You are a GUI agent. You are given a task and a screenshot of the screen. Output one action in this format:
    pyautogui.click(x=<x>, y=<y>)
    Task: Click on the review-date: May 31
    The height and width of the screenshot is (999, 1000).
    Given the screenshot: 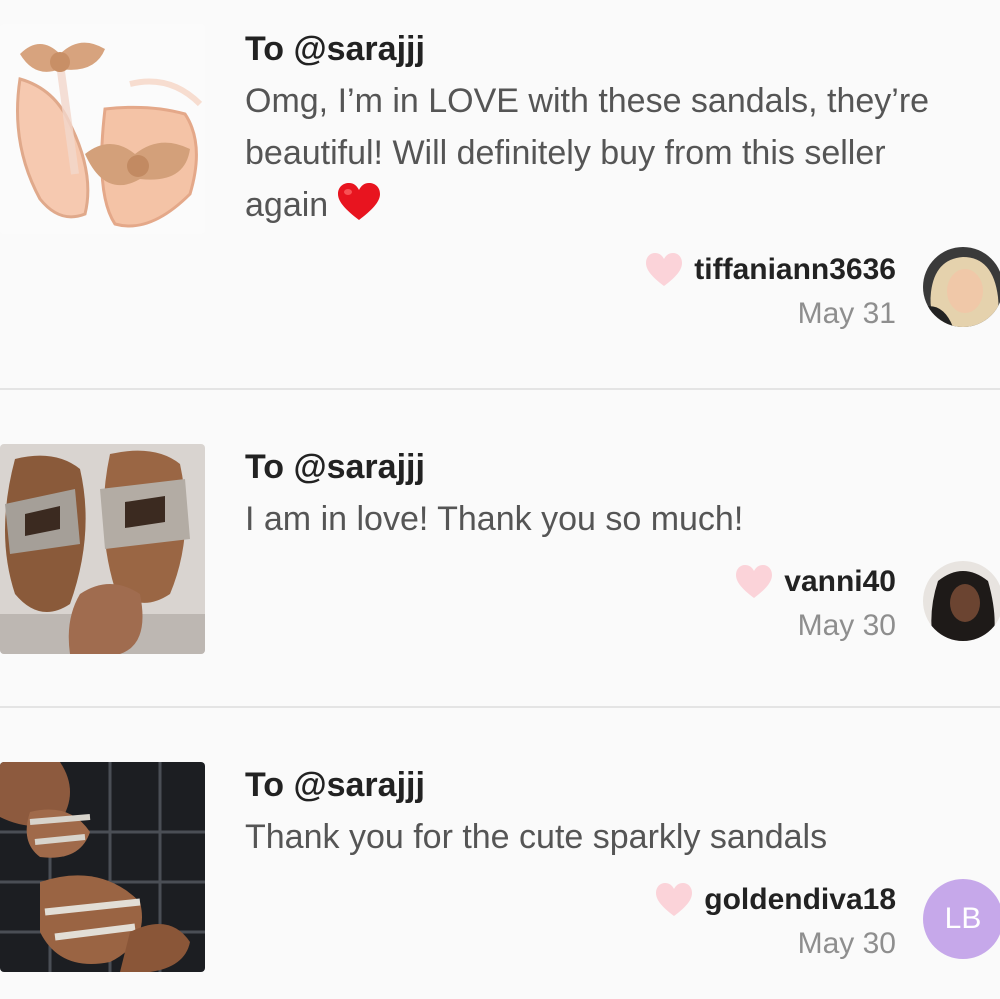 What is the action you would take?
    pyautogui.click(x=846, y=313)
    